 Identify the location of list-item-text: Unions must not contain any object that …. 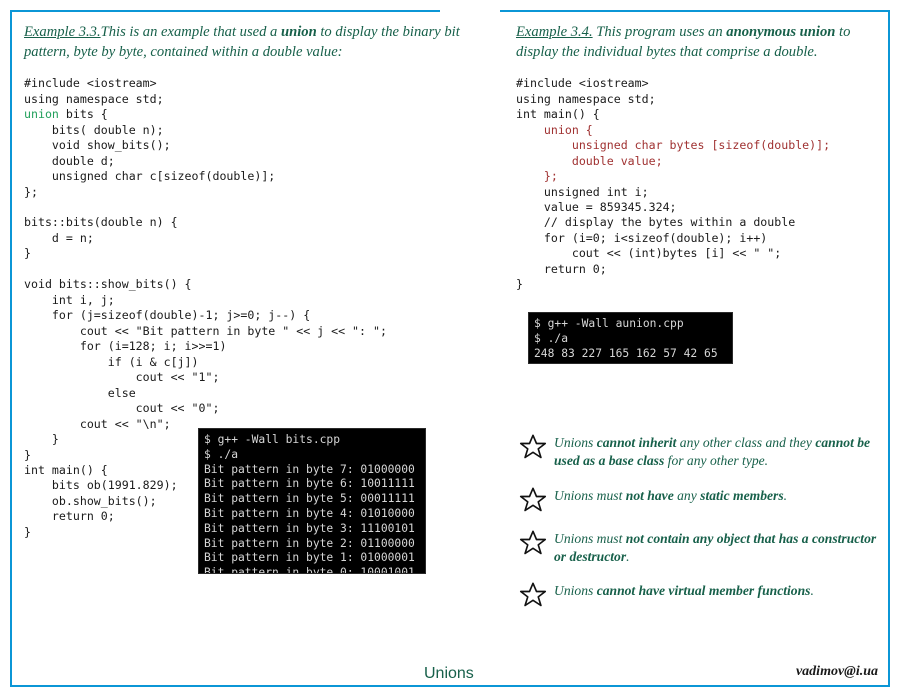
(722, 547).